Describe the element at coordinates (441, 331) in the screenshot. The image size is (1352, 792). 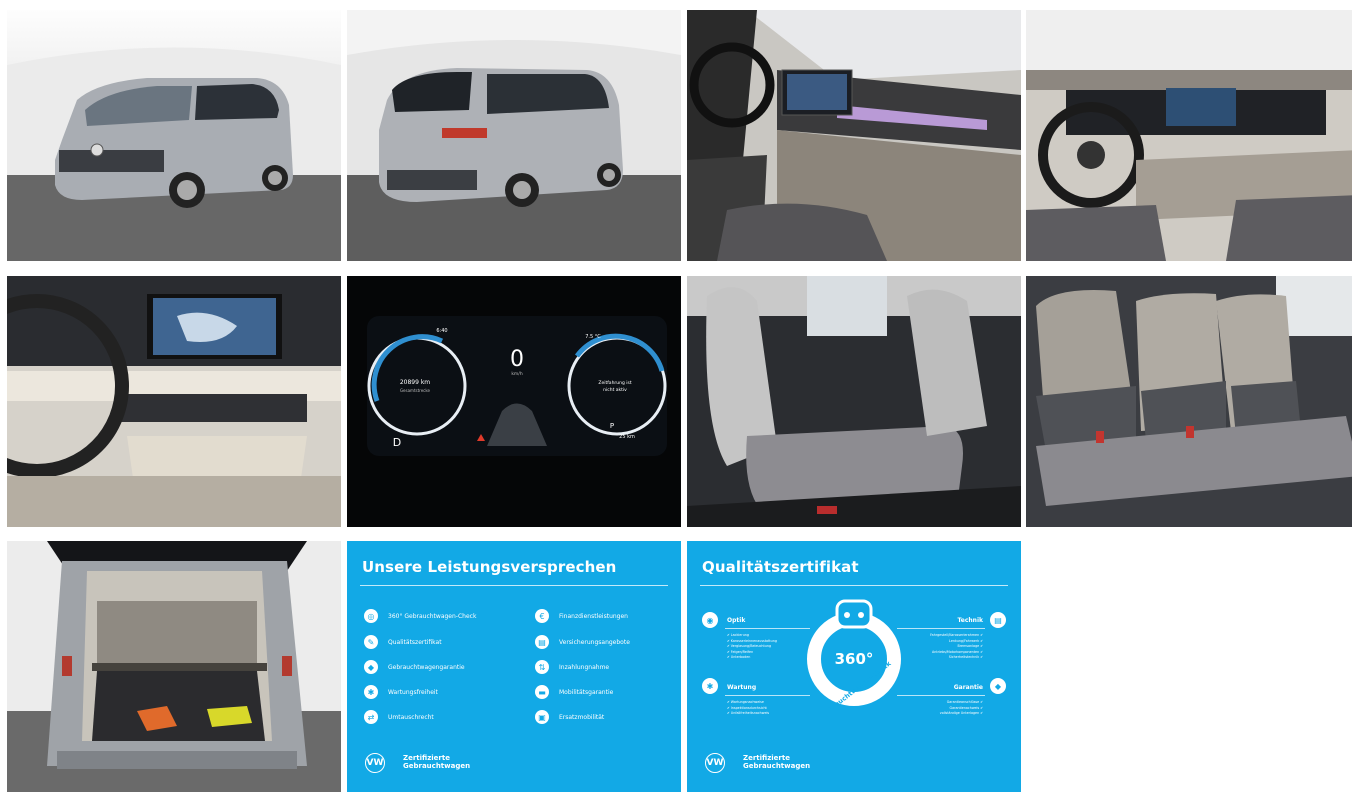
I see `cluster-time: 6:40` at that location.